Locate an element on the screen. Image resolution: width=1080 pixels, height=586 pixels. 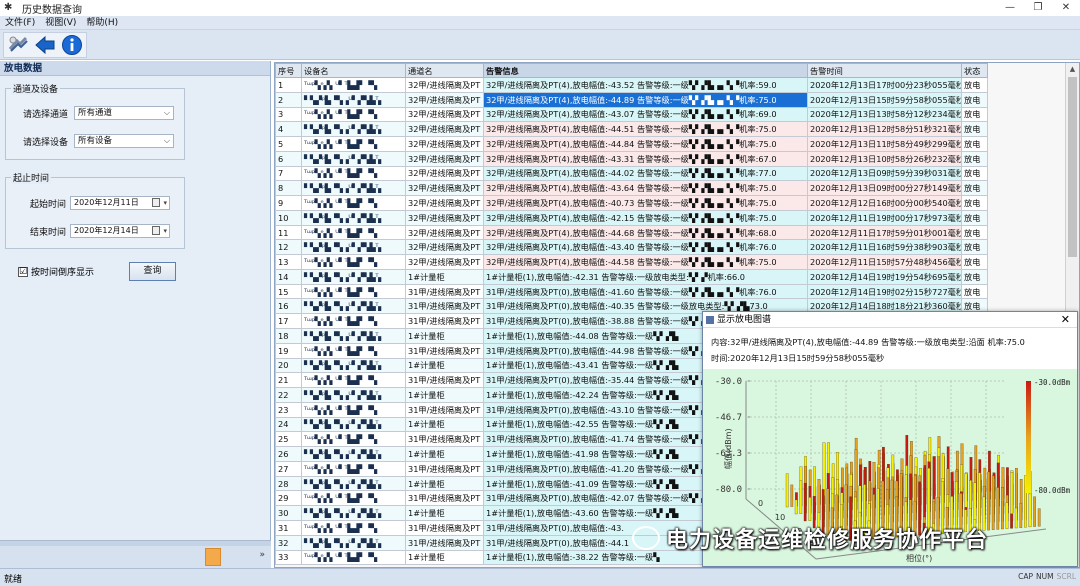
cell-row-number: 26 is located at coordinates (288, 454).